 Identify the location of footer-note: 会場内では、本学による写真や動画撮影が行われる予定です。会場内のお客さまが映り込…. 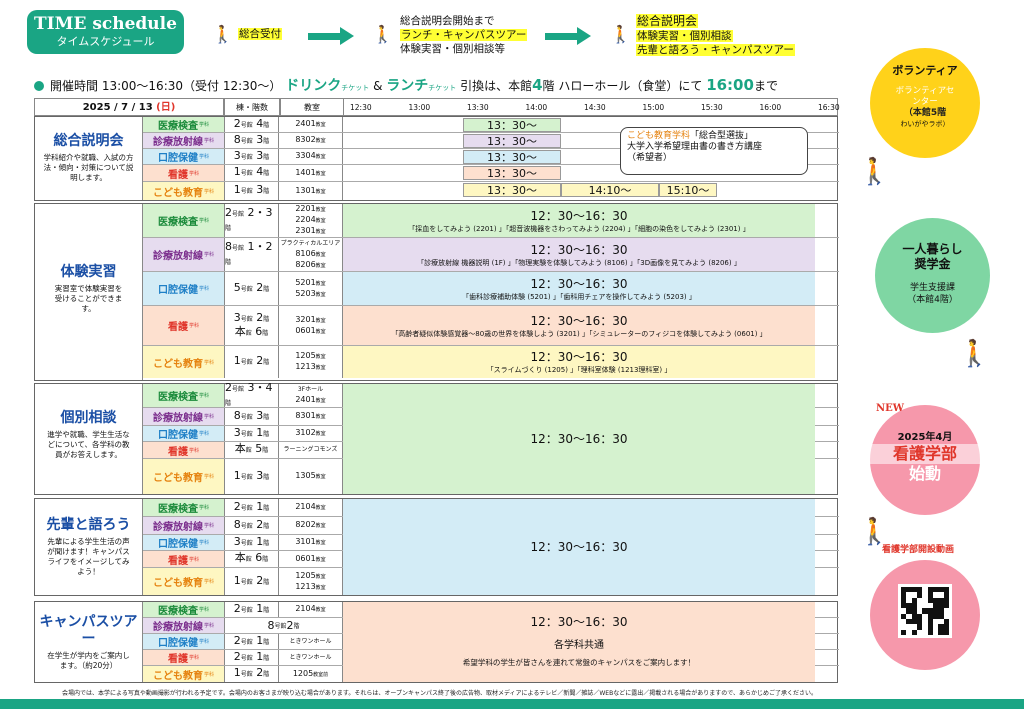
(439, 693).